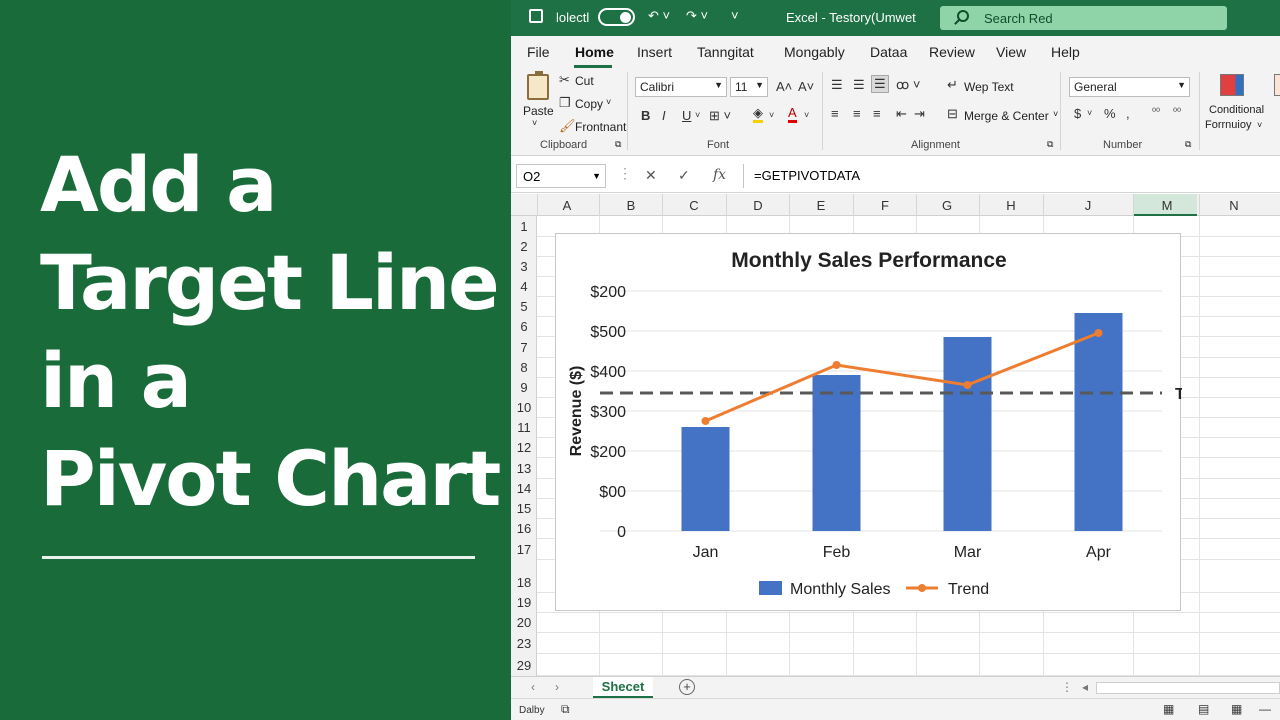  What do you see at coordinates (524, 347) in the screenshot?
I see `row-header: 7` at bounding box center [524, 347].